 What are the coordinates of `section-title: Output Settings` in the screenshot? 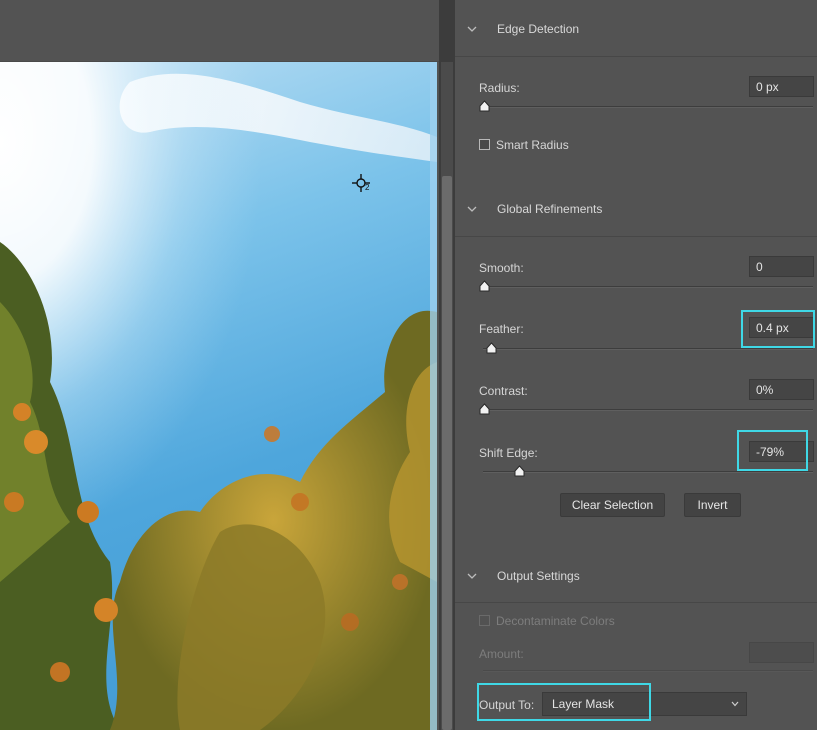 It's located at (538, 576).